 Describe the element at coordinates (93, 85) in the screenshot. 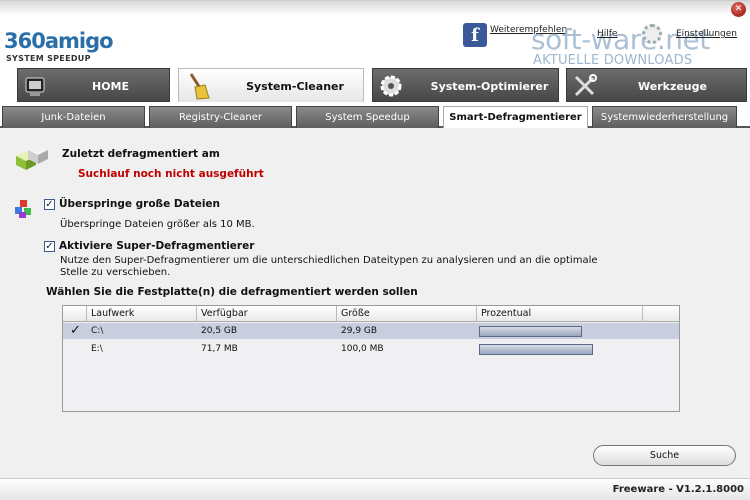

I see `tab-home: HOME` at that location.